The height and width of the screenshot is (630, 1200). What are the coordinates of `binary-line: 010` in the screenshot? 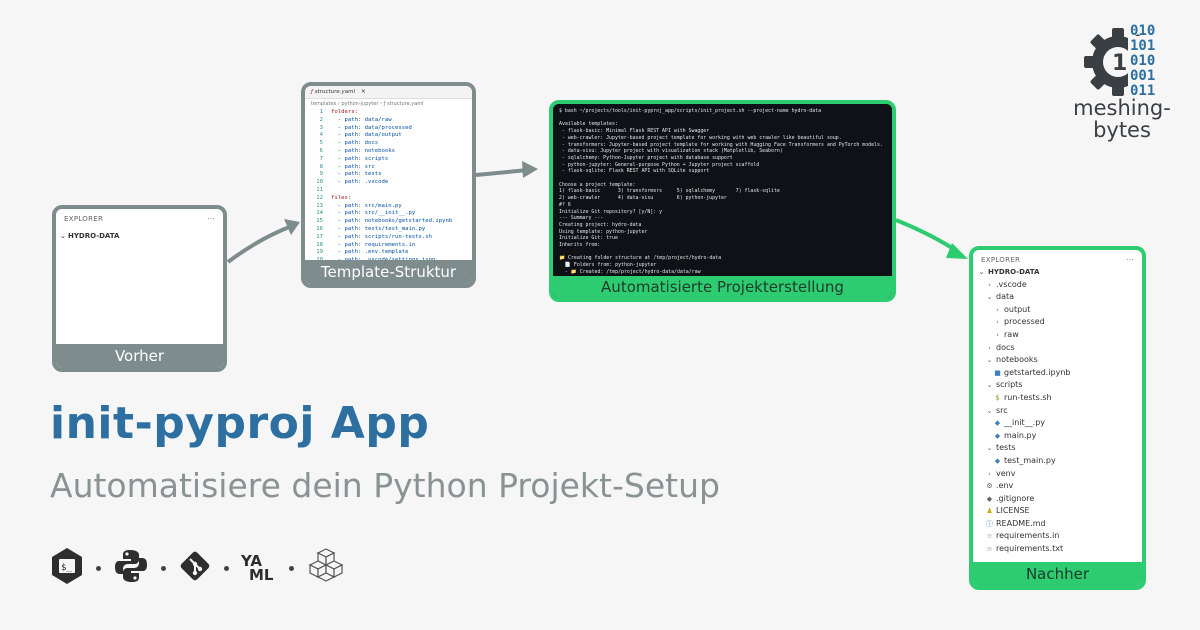 It's located at (1143, 61).